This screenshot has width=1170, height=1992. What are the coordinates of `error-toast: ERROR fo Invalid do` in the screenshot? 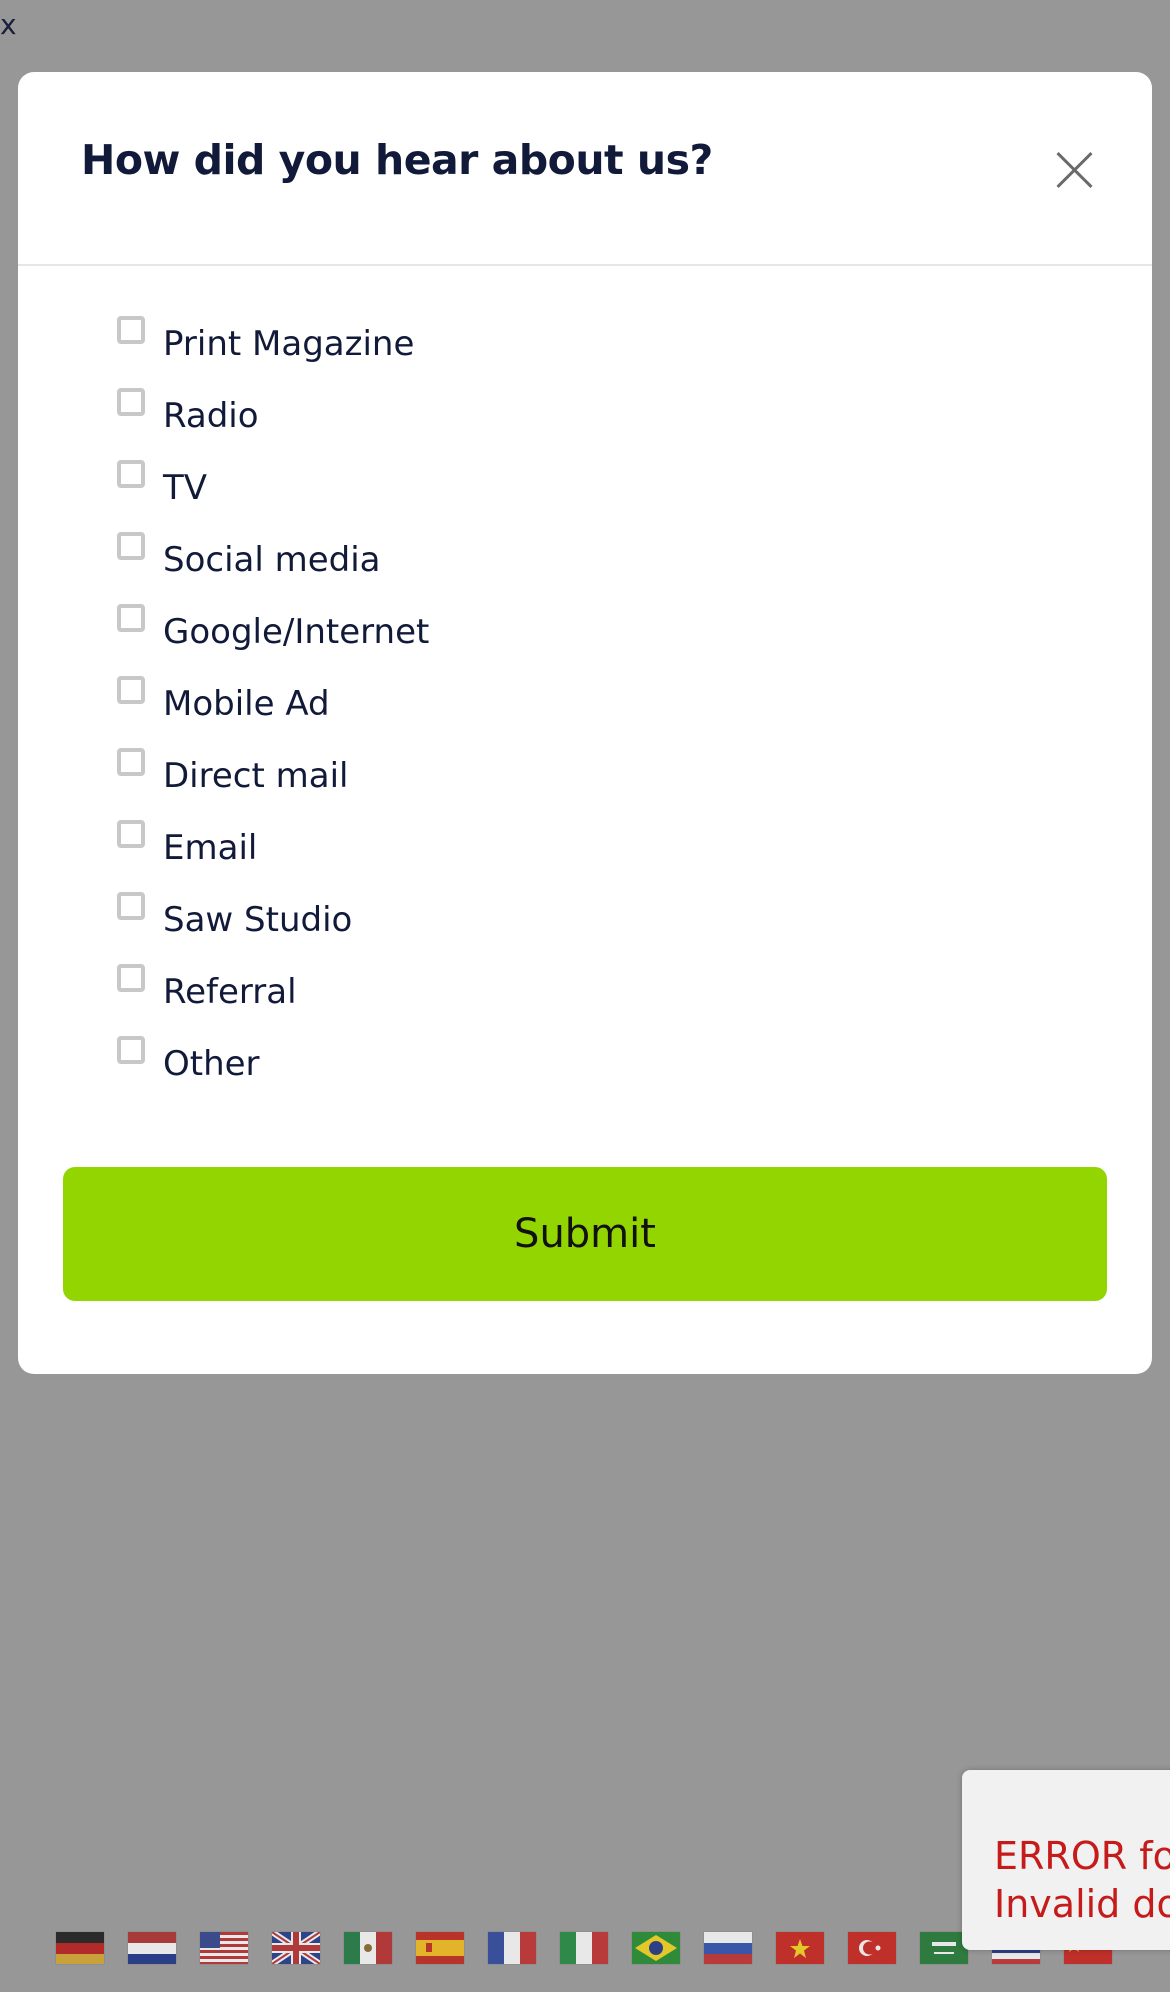 It's located at (1066, 1860).